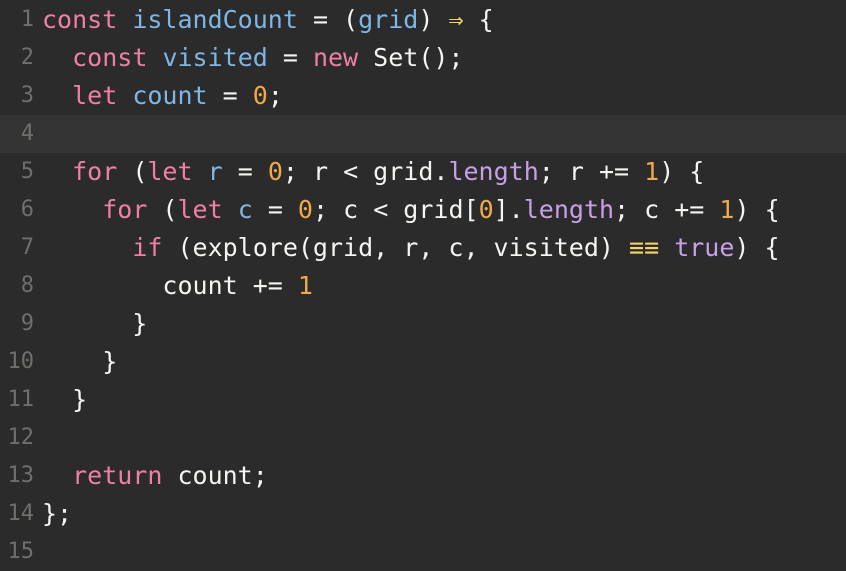 Image resolution: width=846 pixels, height=571 pixels. Describe the element at coordinates (21, 513) in the screenshot. I see `line-number: 14` at that location.